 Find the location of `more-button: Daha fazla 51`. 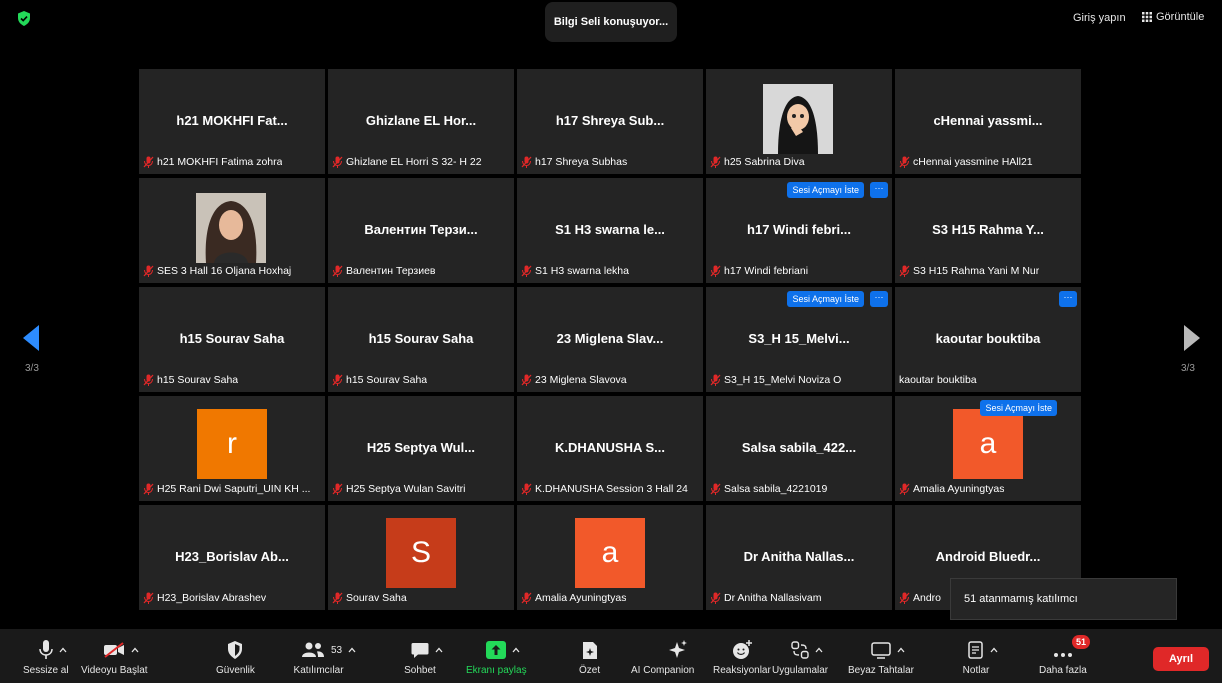

more-button: Daha fazla 51 is located at coordinates (1065, 656).